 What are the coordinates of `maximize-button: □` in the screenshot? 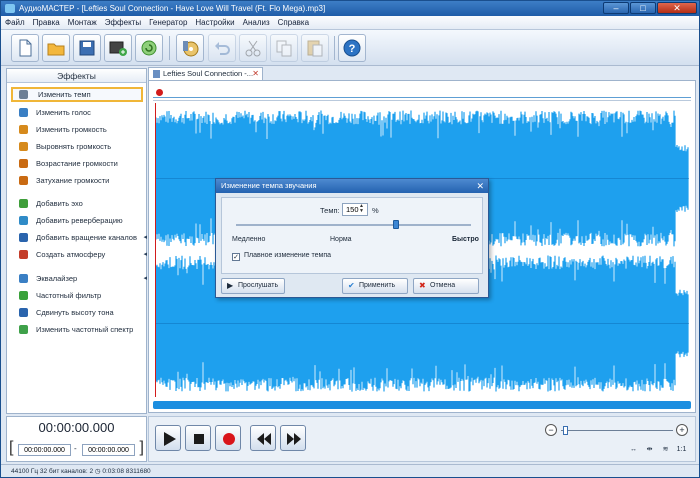 It's located at (643, 8).